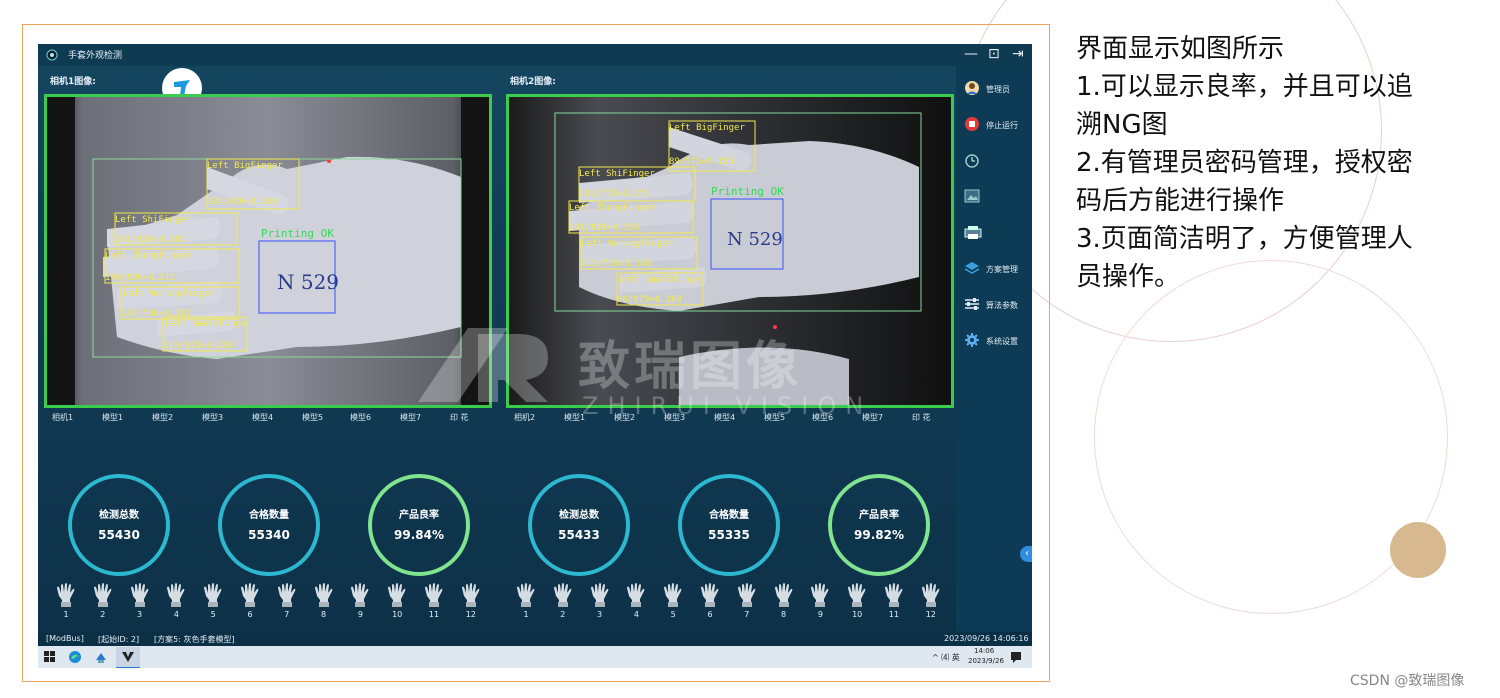 The image size is (1500, 698). What do you see at coordinates (998, 270) in the screenshot?
I see `sidebar-item-scheme: 方案管理` at bounding box center [998, 270].